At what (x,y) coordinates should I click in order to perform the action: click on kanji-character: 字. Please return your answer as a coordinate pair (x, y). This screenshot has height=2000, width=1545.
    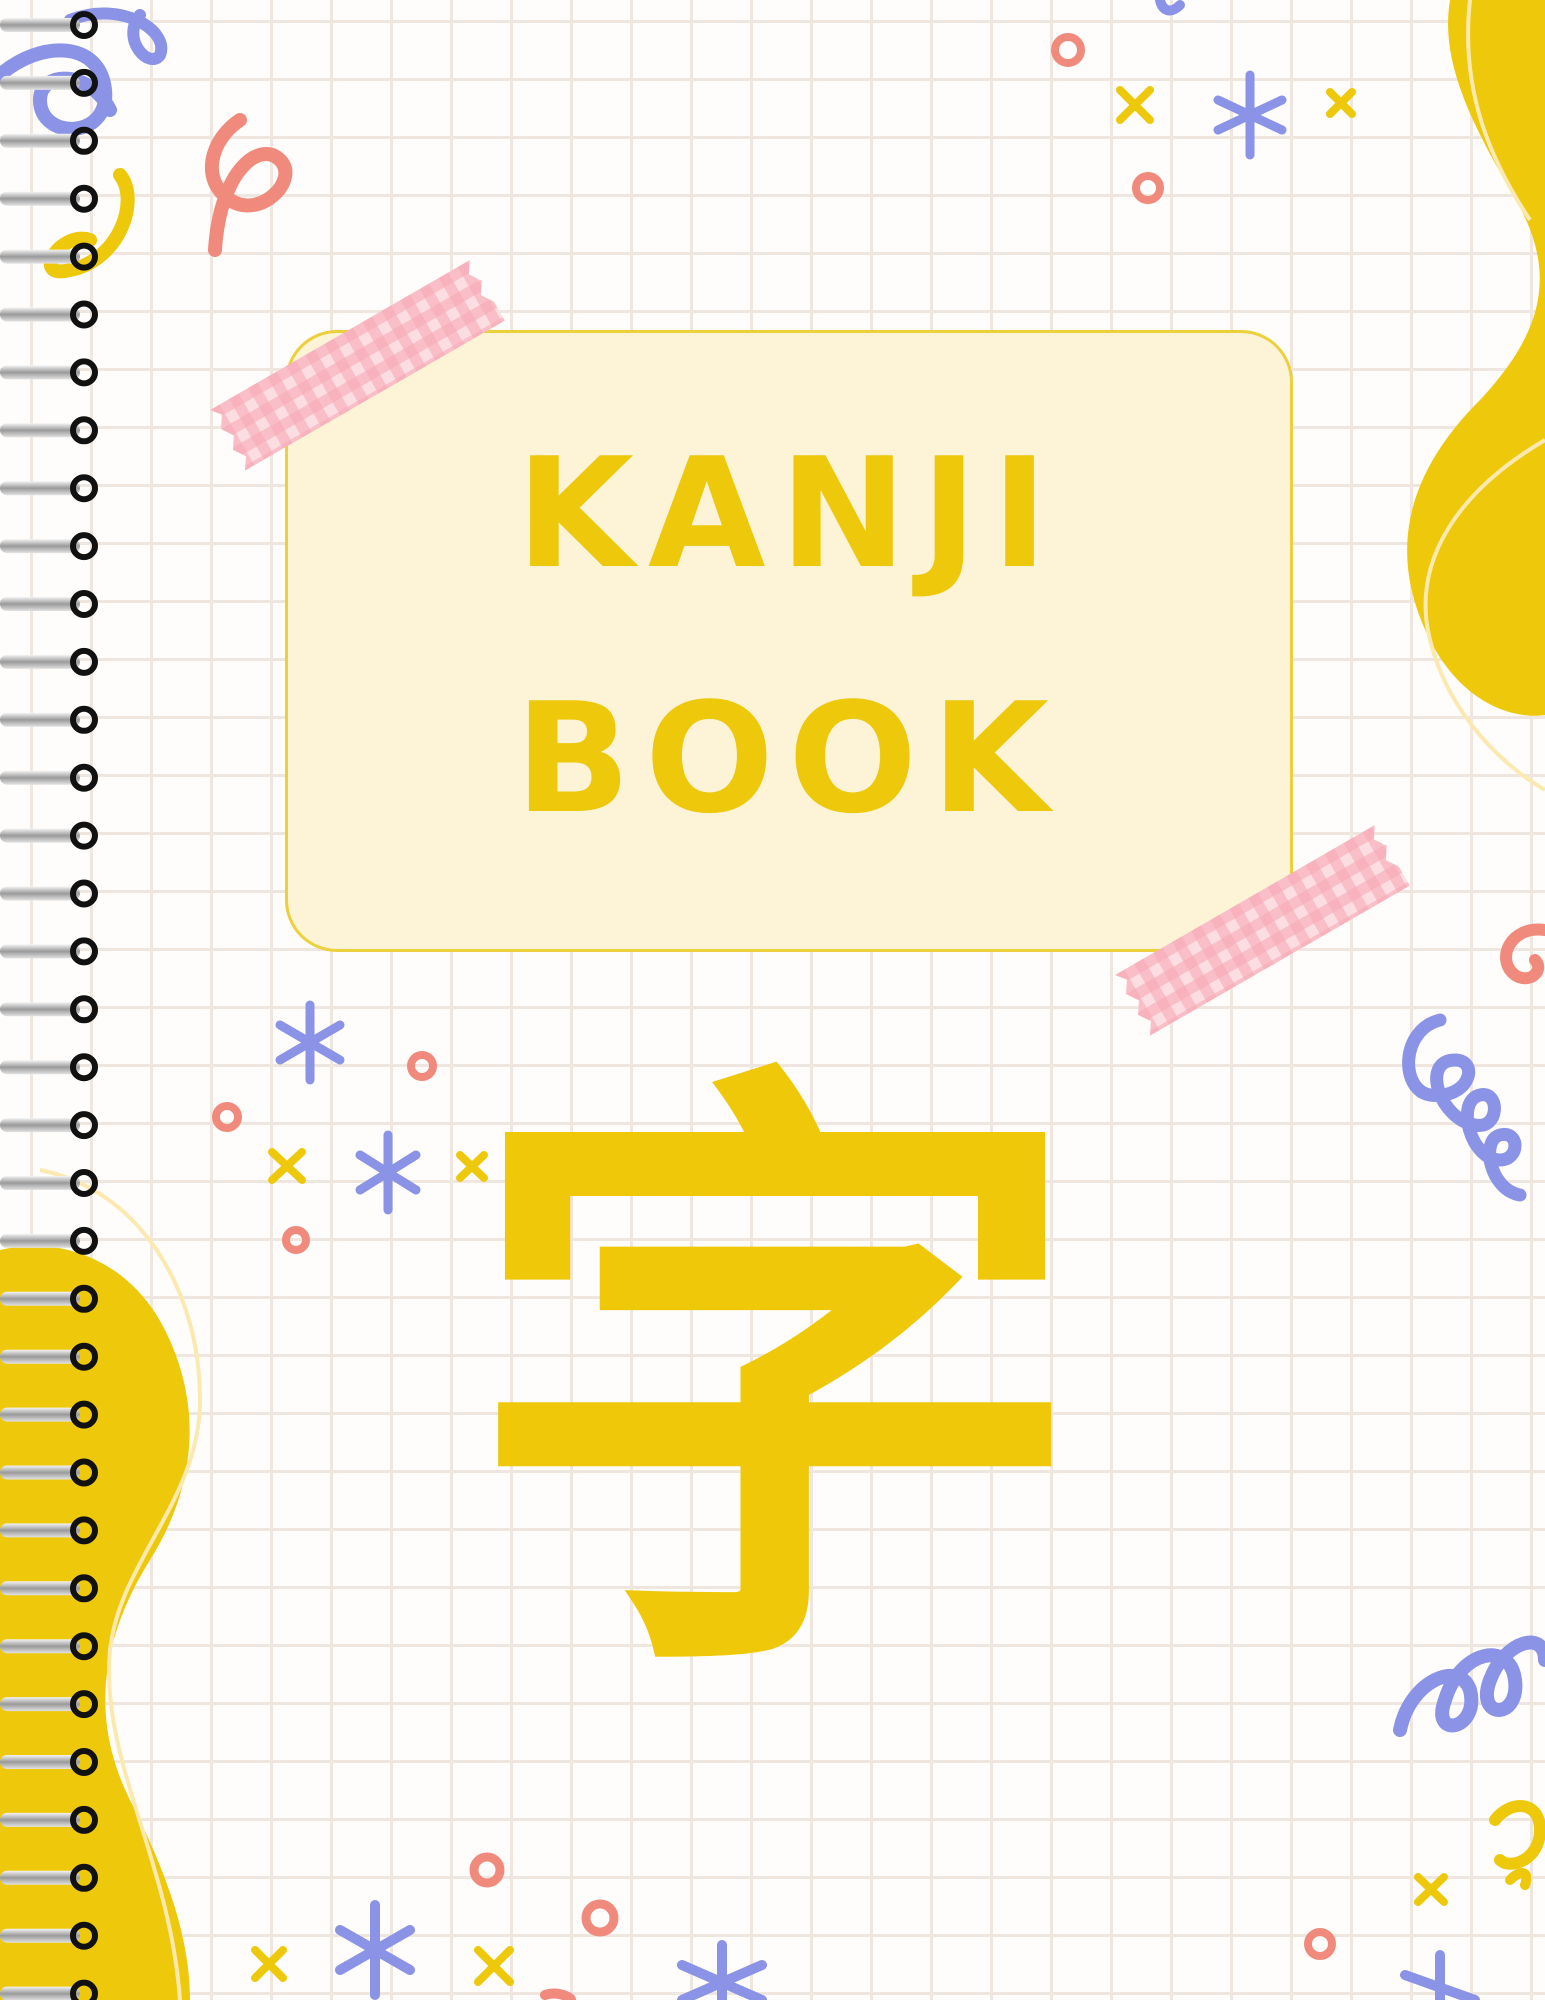
    Looking at the image, I should click on (775, 1384).